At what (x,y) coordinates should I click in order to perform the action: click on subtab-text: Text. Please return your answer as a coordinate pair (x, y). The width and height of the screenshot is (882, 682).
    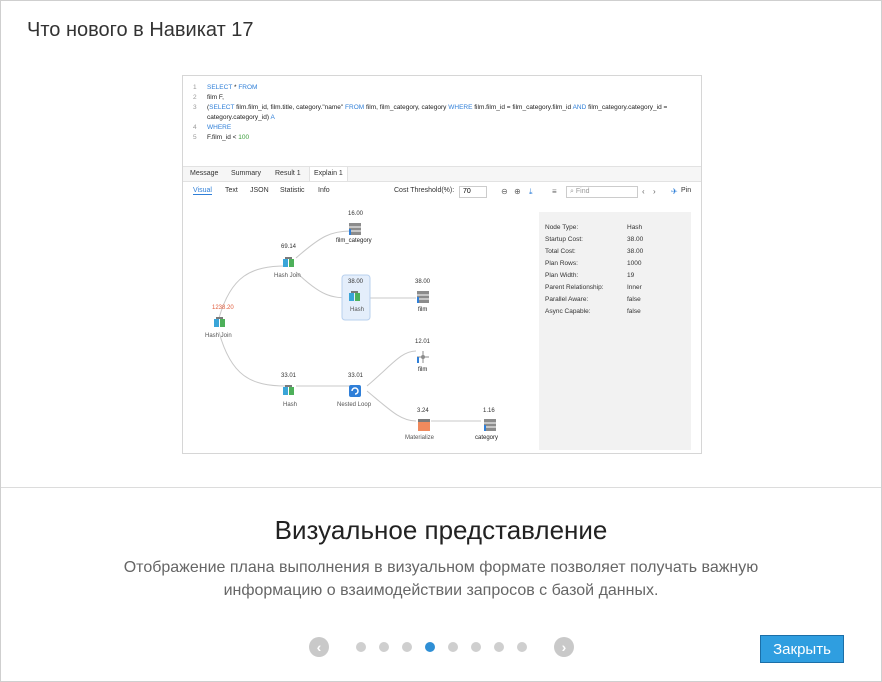
    Looking at the image, I should click on (231, 190).